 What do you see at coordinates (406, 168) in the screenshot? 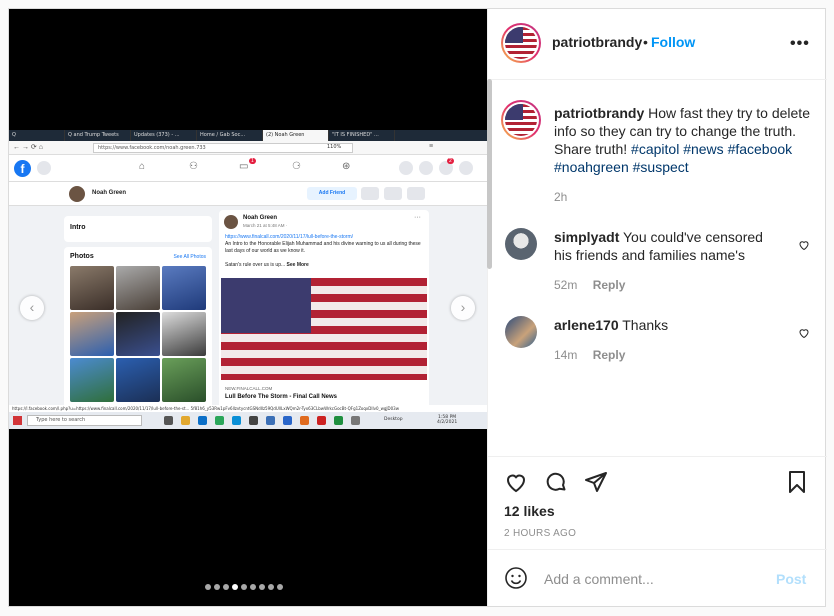
I see `create-icon` at bounding box center [406, 168].